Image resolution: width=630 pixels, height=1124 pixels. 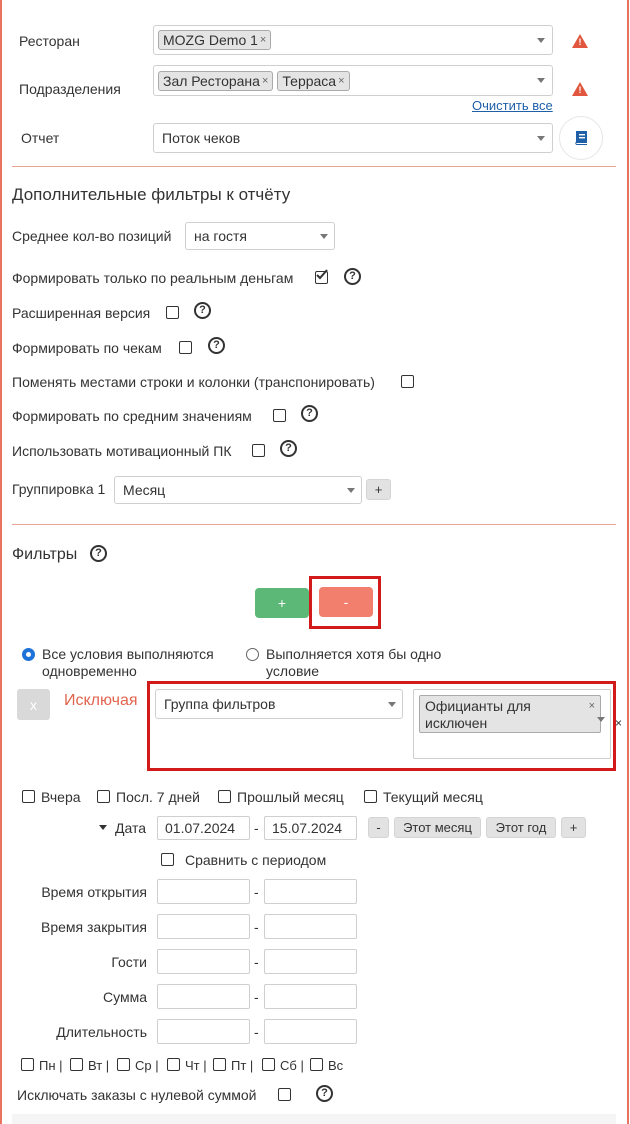 What do you see at coordinates (592, 706) in the screenshot?
I see `filter-value-remove-icon: ×` at bounding box center [592, 706].